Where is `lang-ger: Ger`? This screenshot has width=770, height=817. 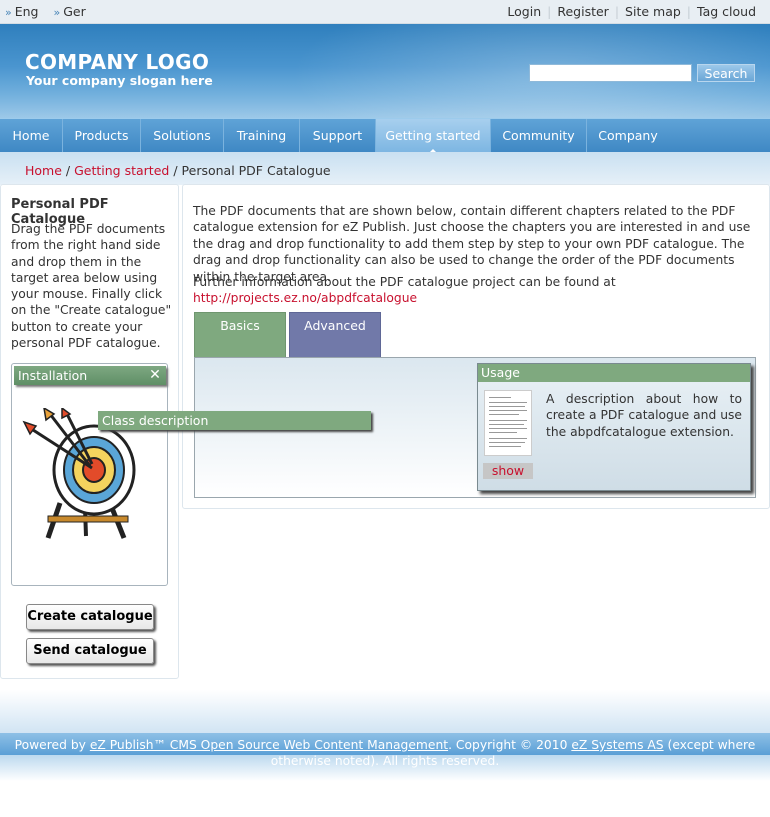 lang-ger: Ger is located at coordinates (74, 11).